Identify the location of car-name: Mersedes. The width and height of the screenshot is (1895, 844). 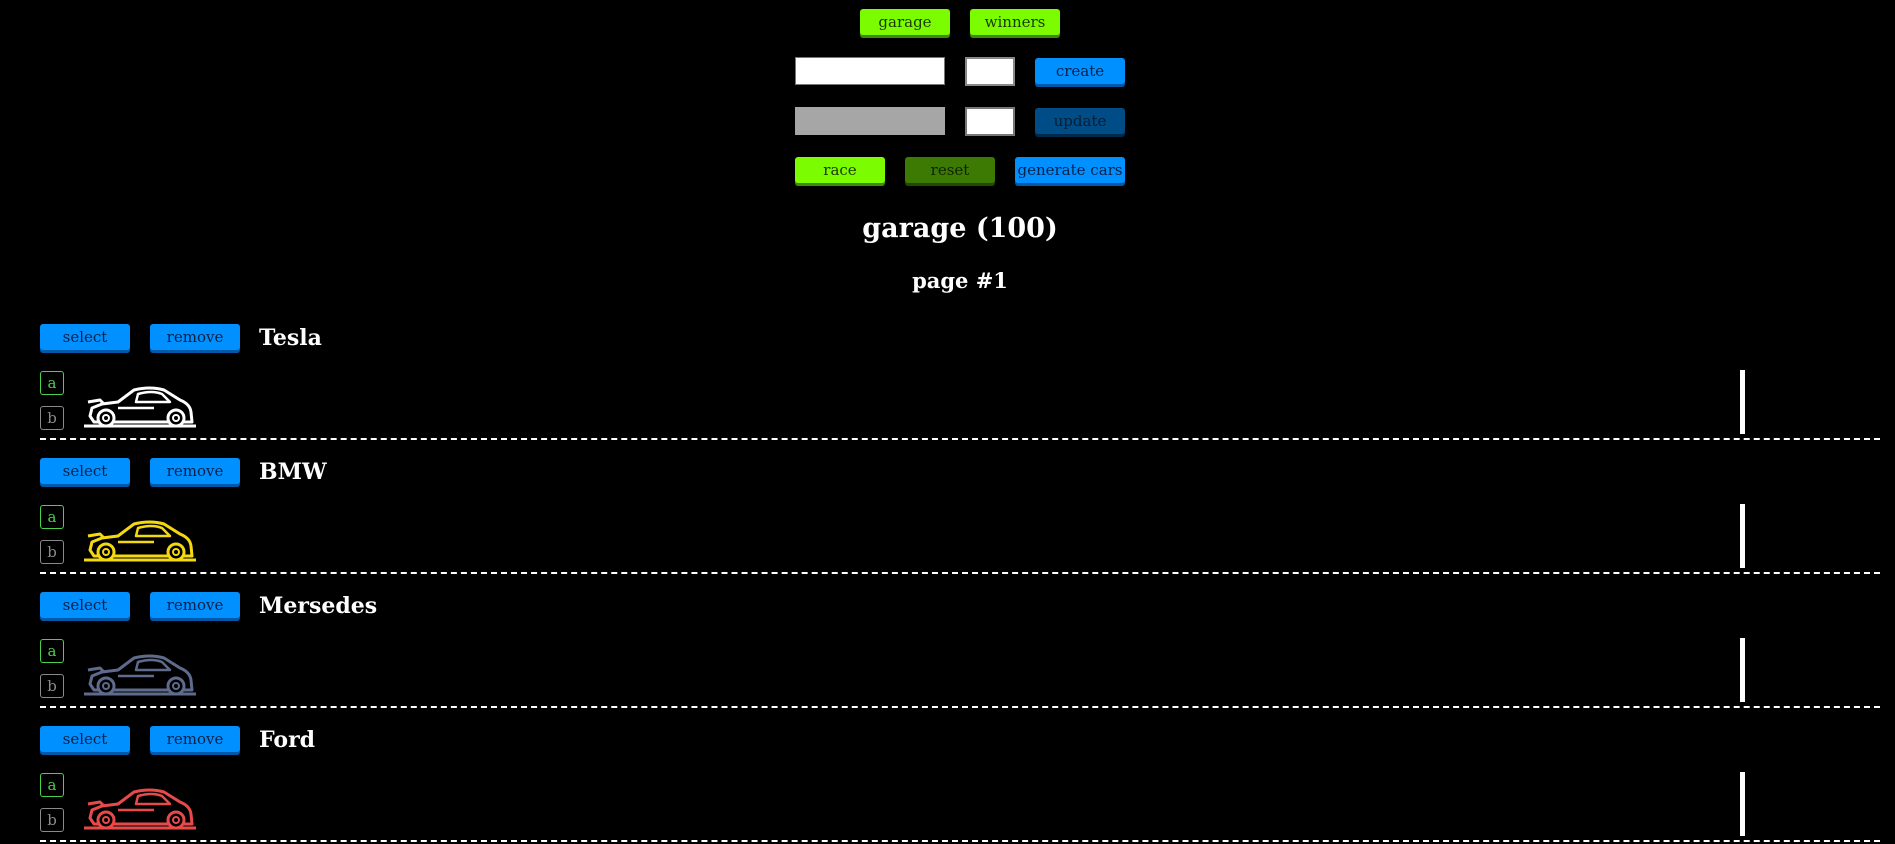
(318, 606).